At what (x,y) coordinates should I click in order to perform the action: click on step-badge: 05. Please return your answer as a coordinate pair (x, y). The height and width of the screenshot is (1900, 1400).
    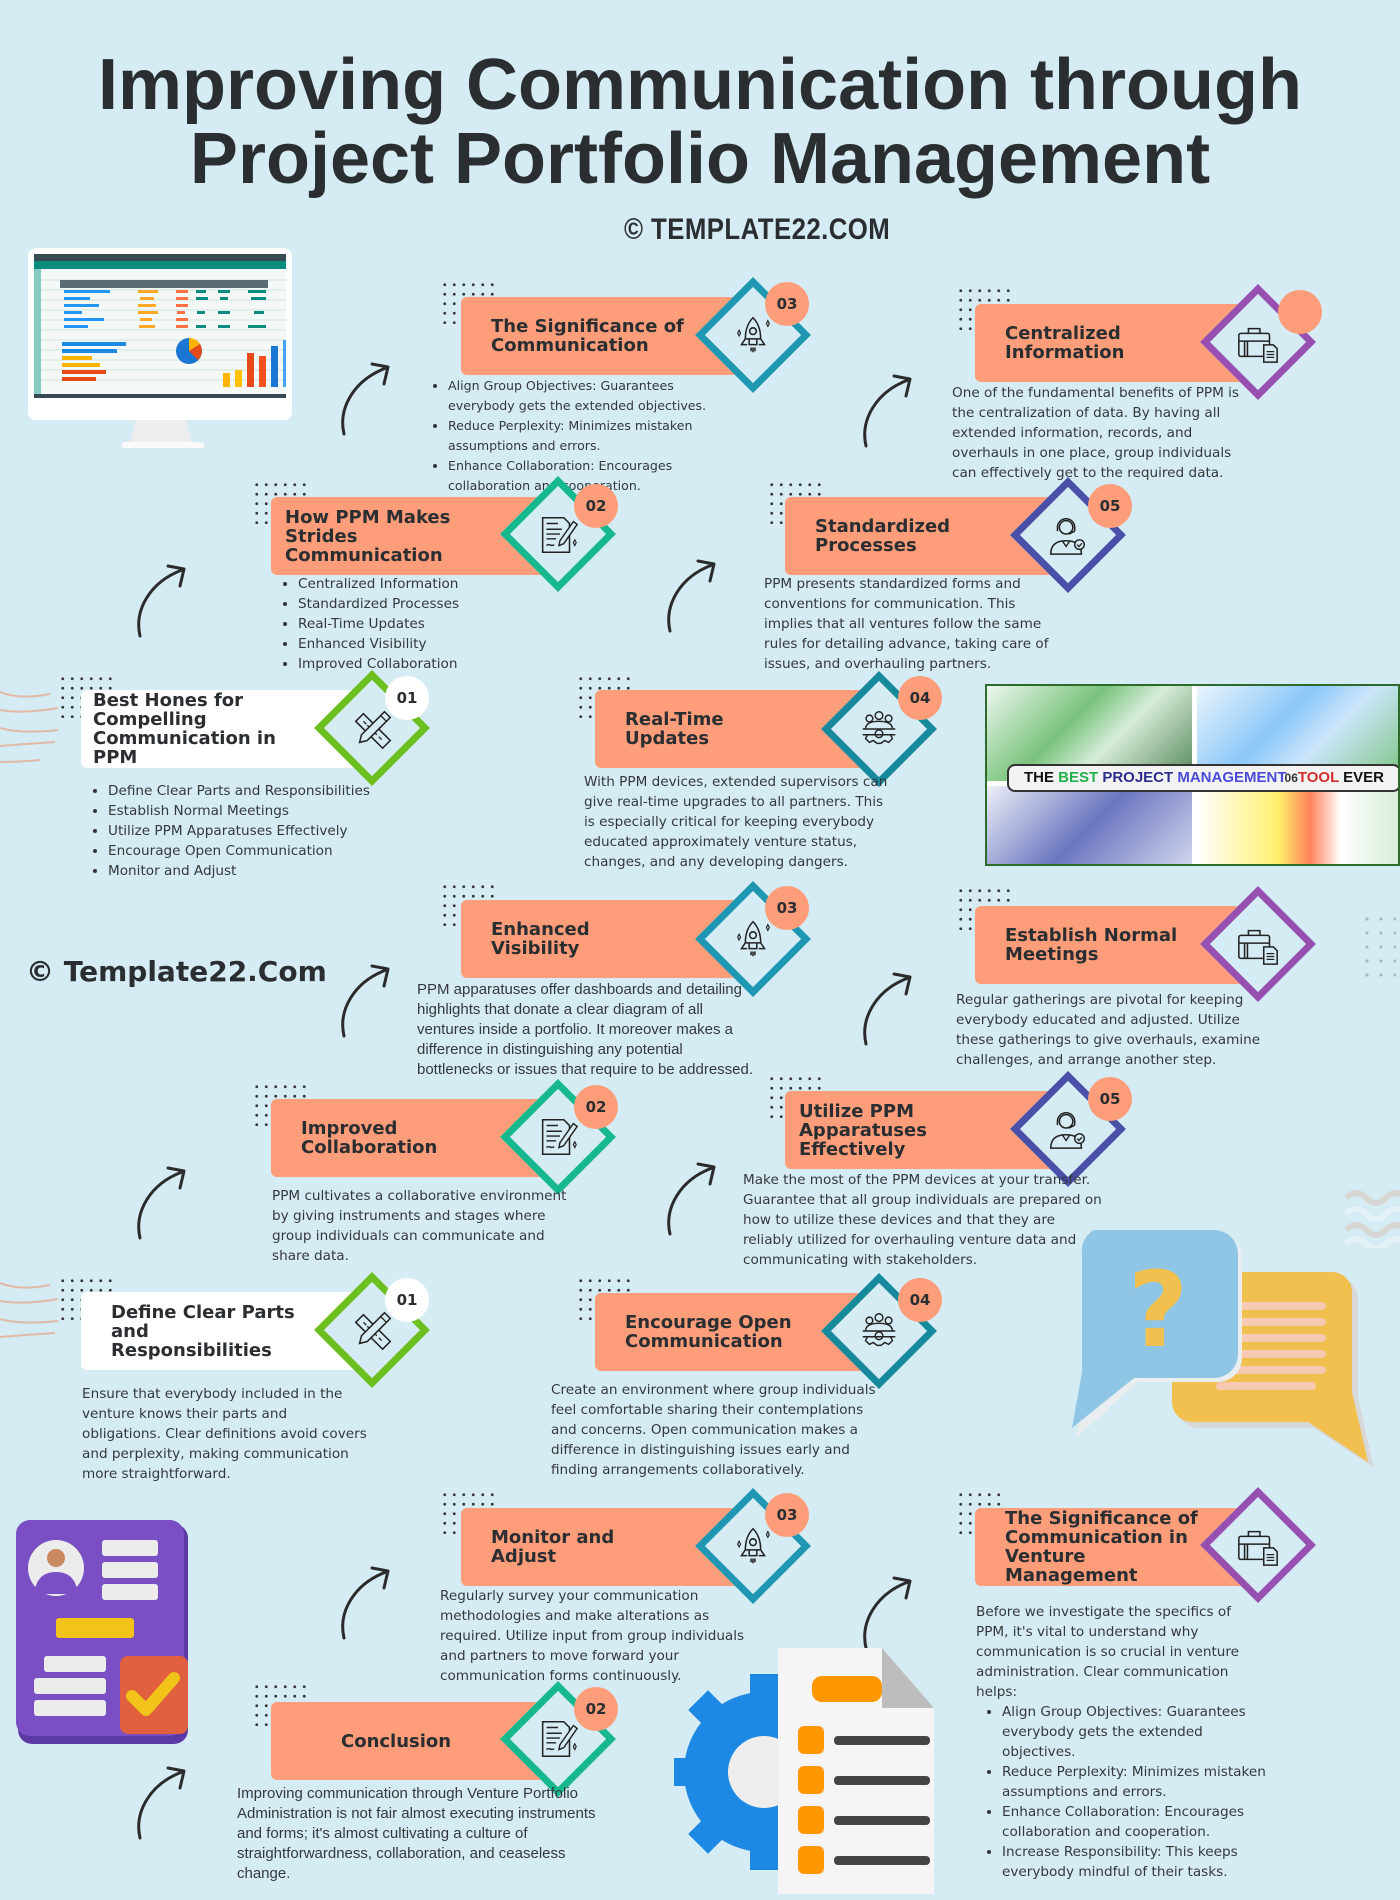
    Looking at the image, I should click on (1110, 506).